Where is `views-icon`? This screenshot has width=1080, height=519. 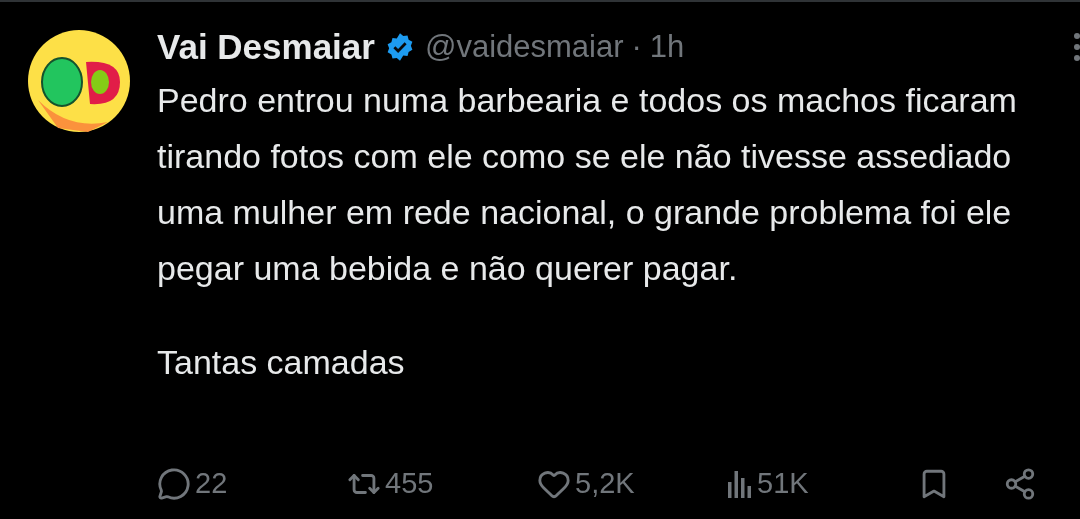 views-icon is located at coordinates (740, 484).